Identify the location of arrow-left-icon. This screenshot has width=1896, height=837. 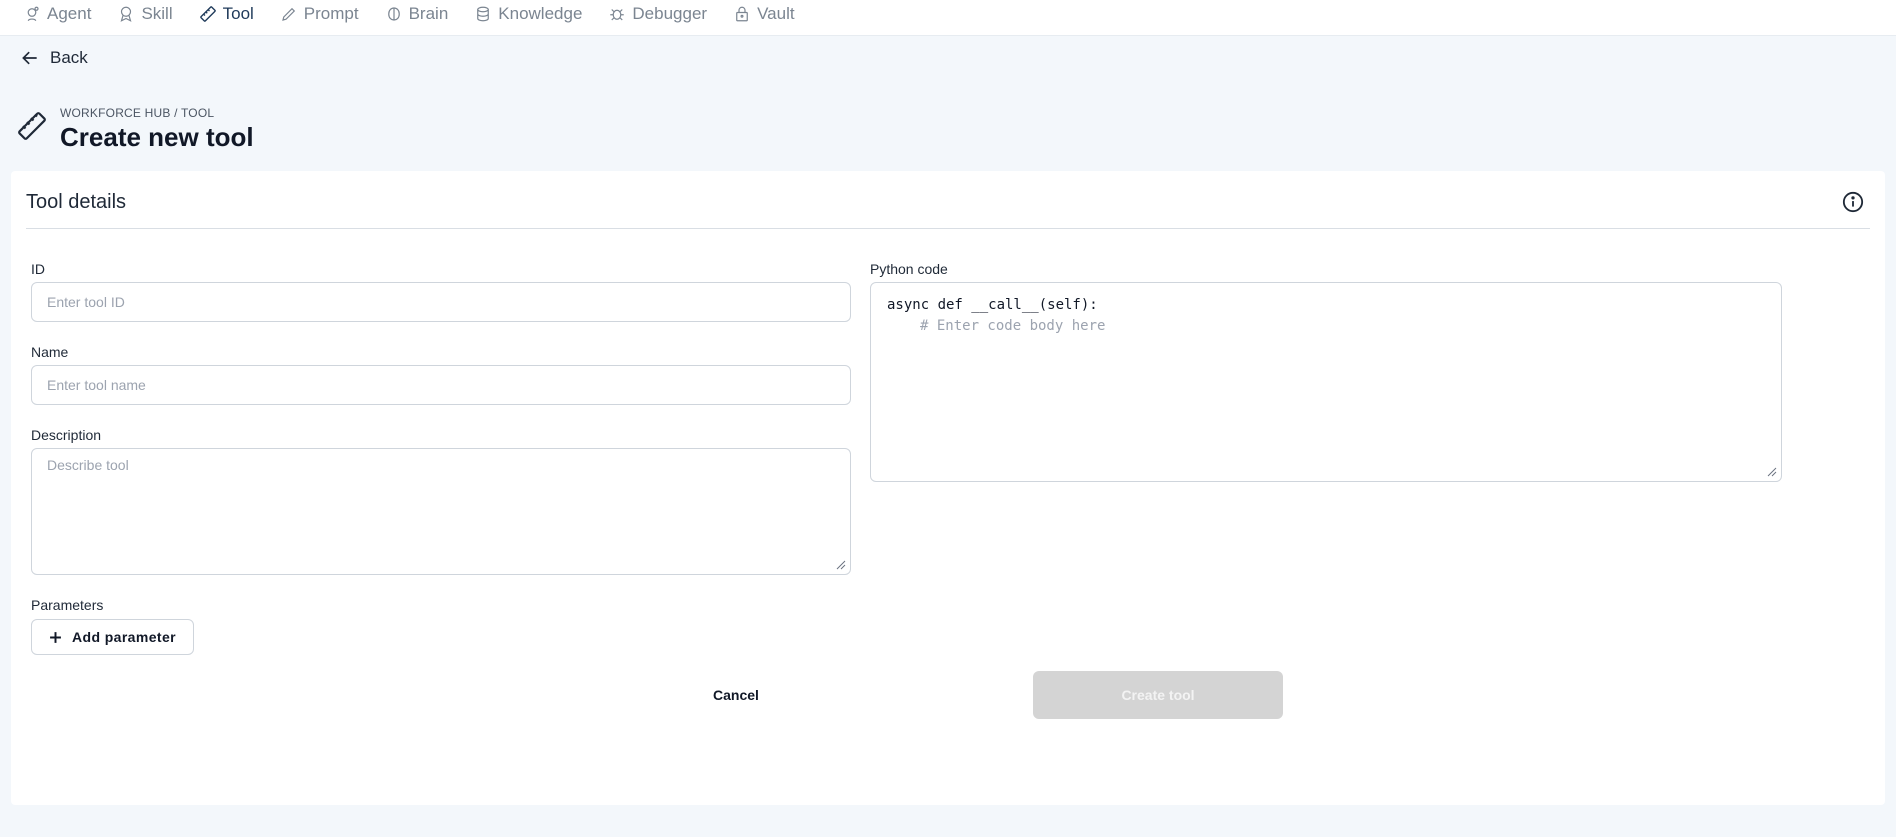
(29, 58).